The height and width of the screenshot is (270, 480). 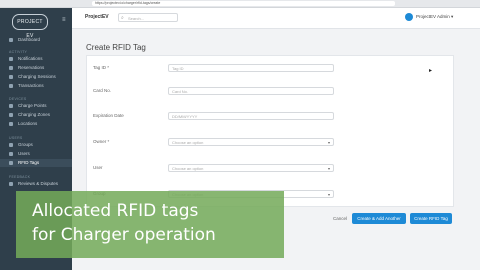 What do you see at coordinates (11, 59) in the screenshot?
I see `bell-icon` at bounding box center [11, 59].